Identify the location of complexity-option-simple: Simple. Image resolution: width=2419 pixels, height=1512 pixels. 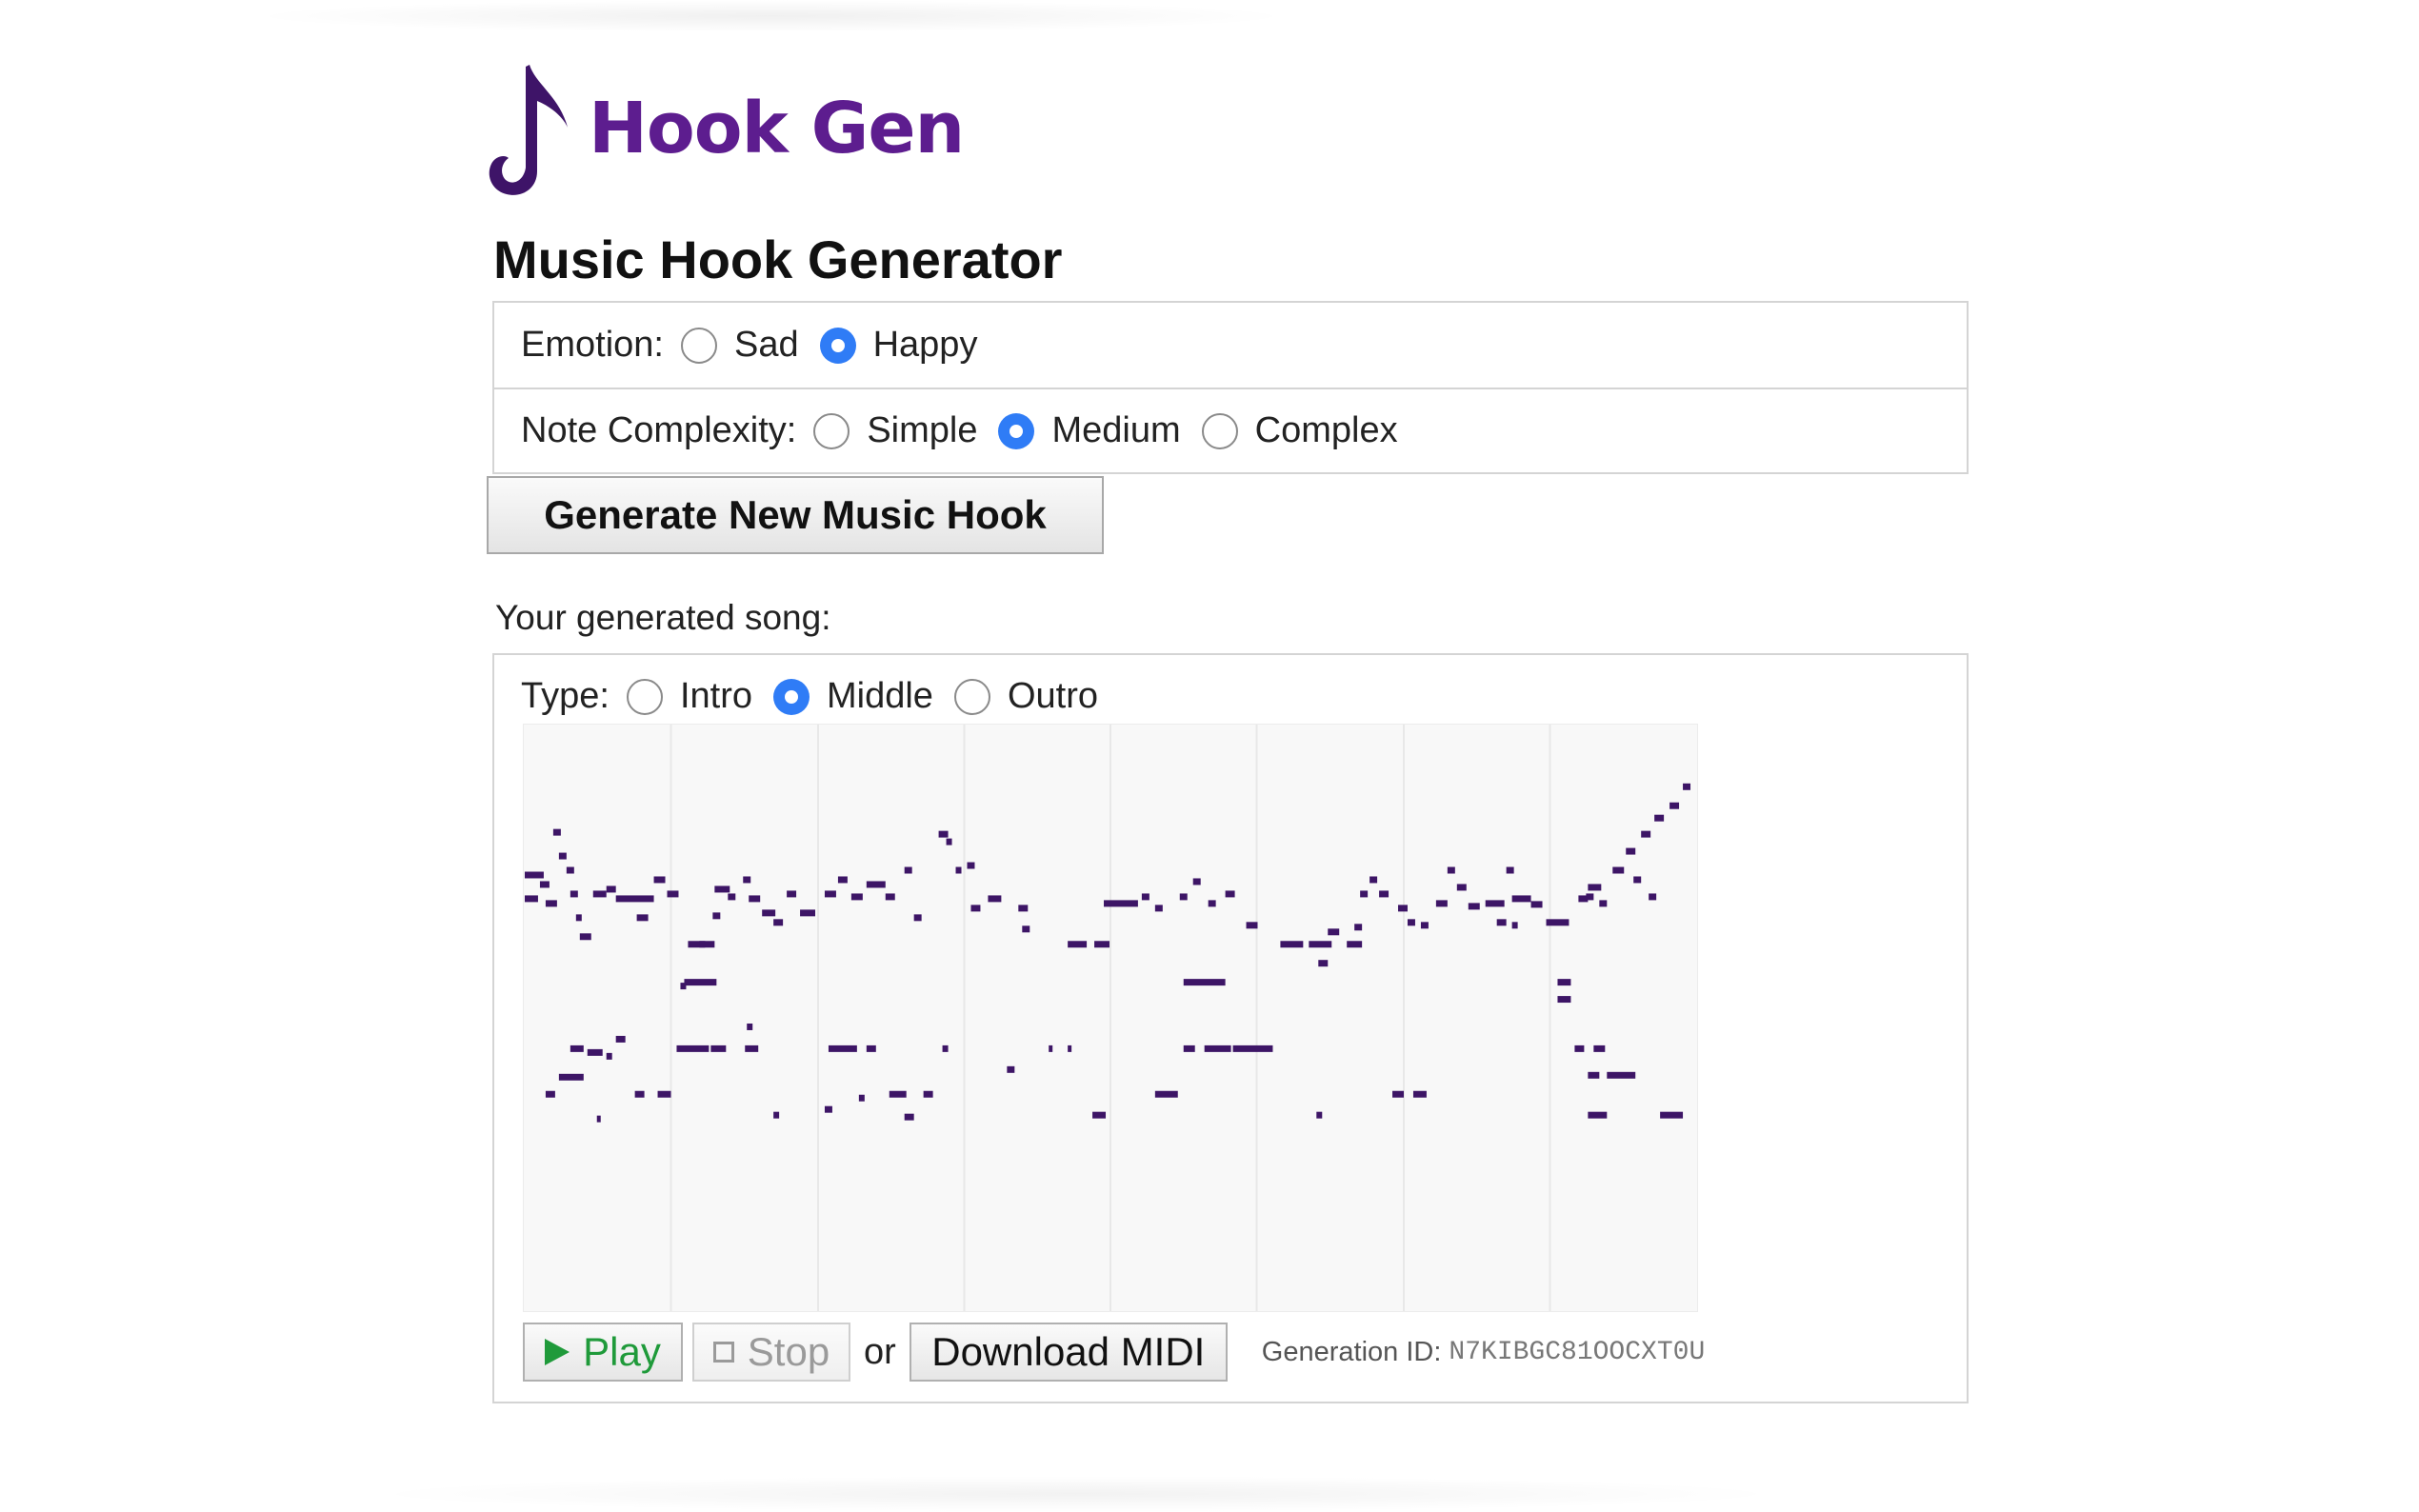
(895, 430).